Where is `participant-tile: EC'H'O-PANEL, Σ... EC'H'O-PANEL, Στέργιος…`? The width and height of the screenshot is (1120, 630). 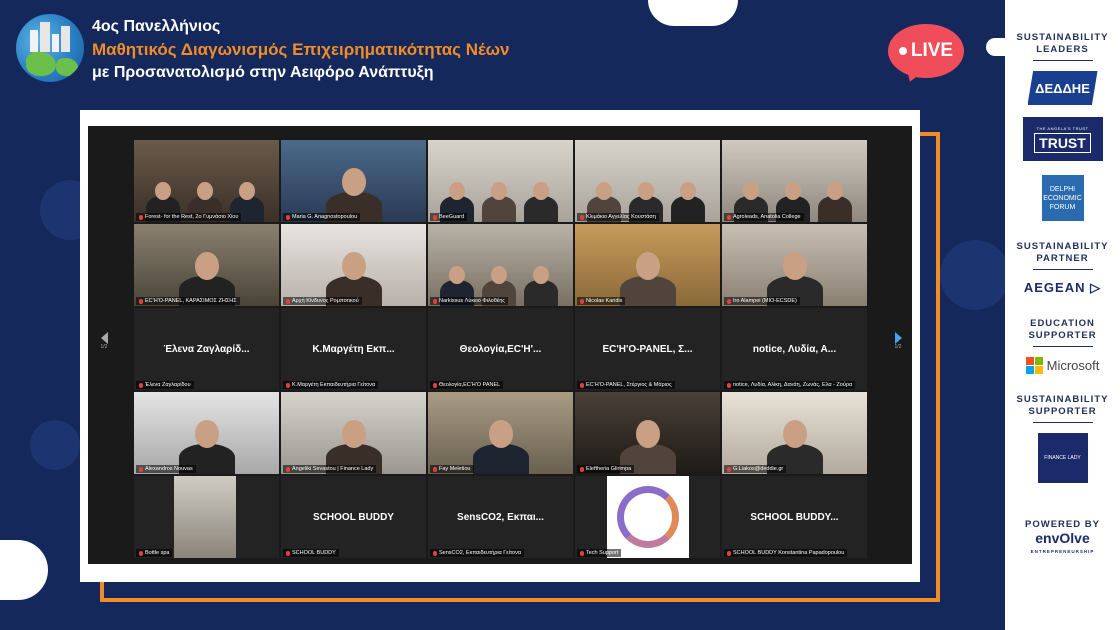
participant-tile: EC'H'O-PANEL, Σ... EC'H'O-PANEL, Στέργιος… is located at coordinates (647, 349).